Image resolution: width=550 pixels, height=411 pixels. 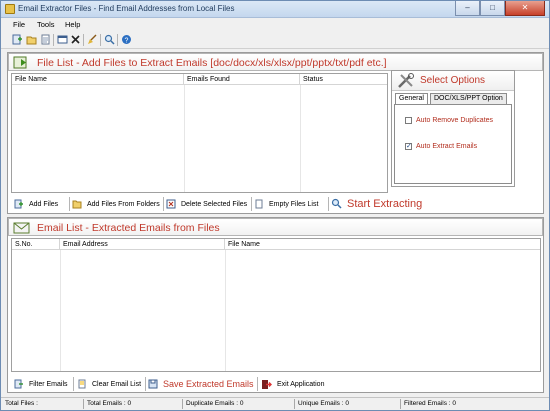 I want to click on add-folders-button: Add Files From Folders, so click(x=116, y=204).